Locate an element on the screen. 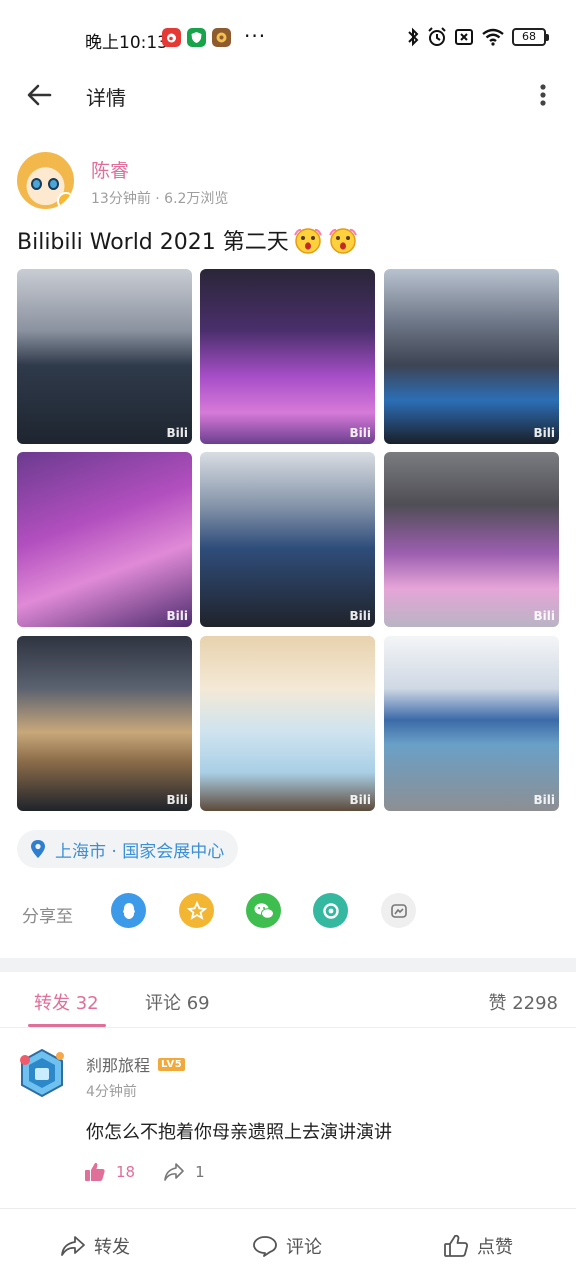 The image size is (576, 1280). wifi-icon is located at coordinates (493, 37).